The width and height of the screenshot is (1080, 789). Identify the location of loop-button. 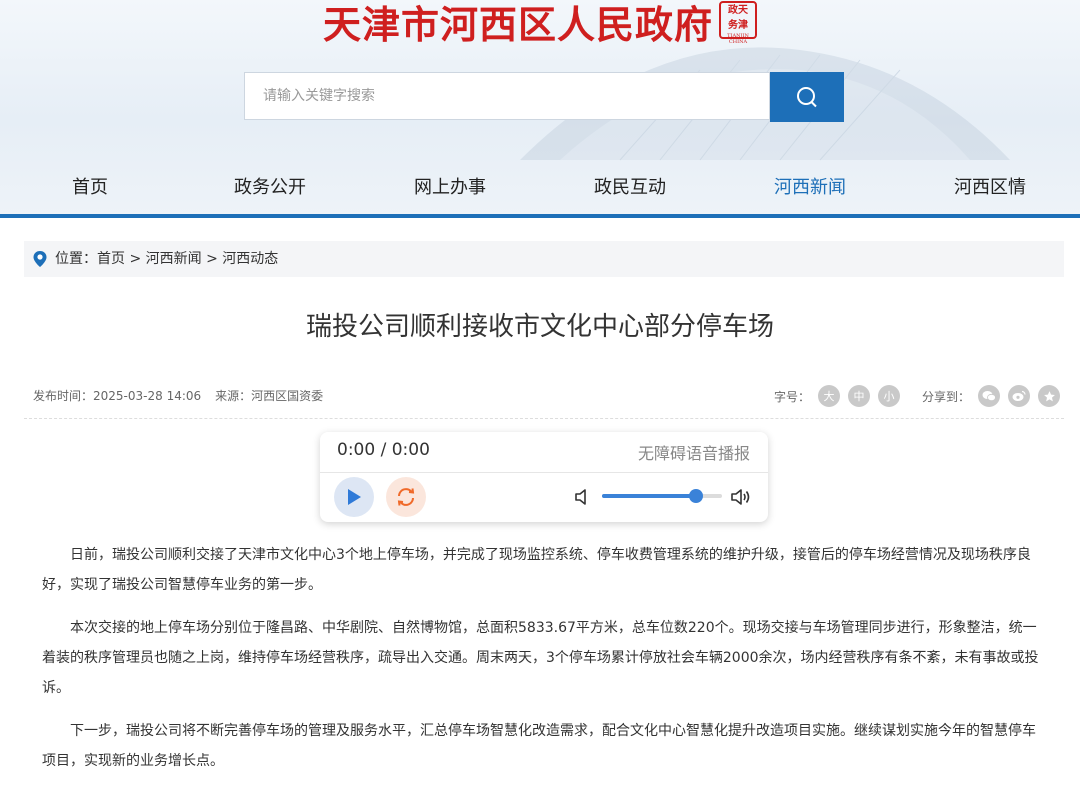
(406, 497).